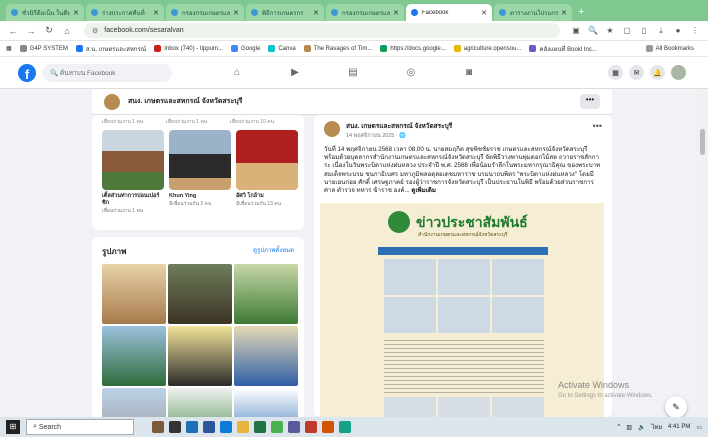 The image size is (708, 437). Describe the element at coordinates (13, 427) in the screenshot. I see `windows-start-icon: ⊞` at that location.